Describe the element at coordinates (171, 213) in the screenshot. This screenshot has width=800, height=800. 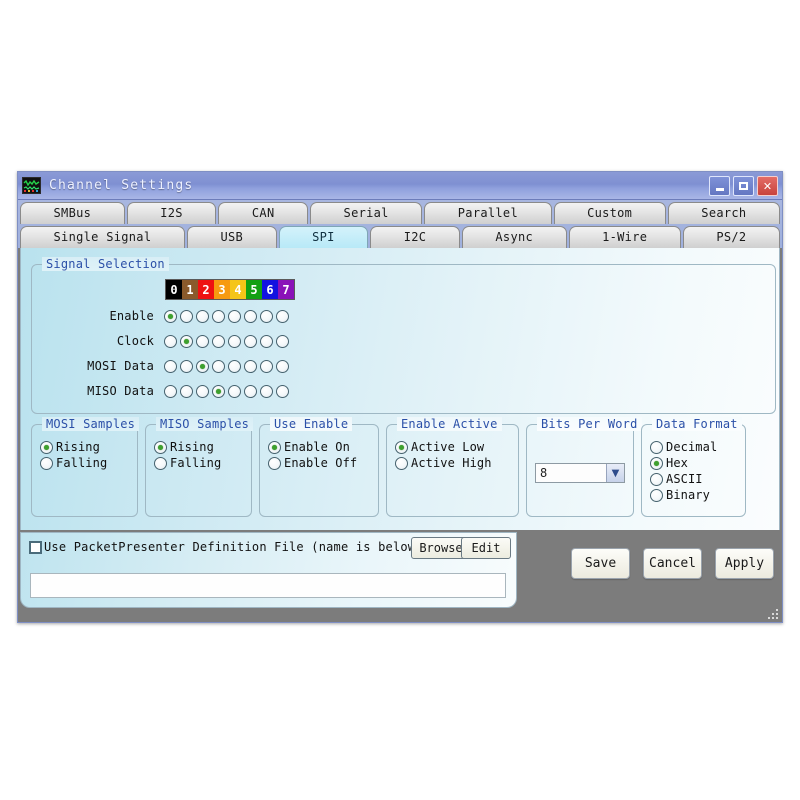
I see `tab-i2s: I2S` at that location.